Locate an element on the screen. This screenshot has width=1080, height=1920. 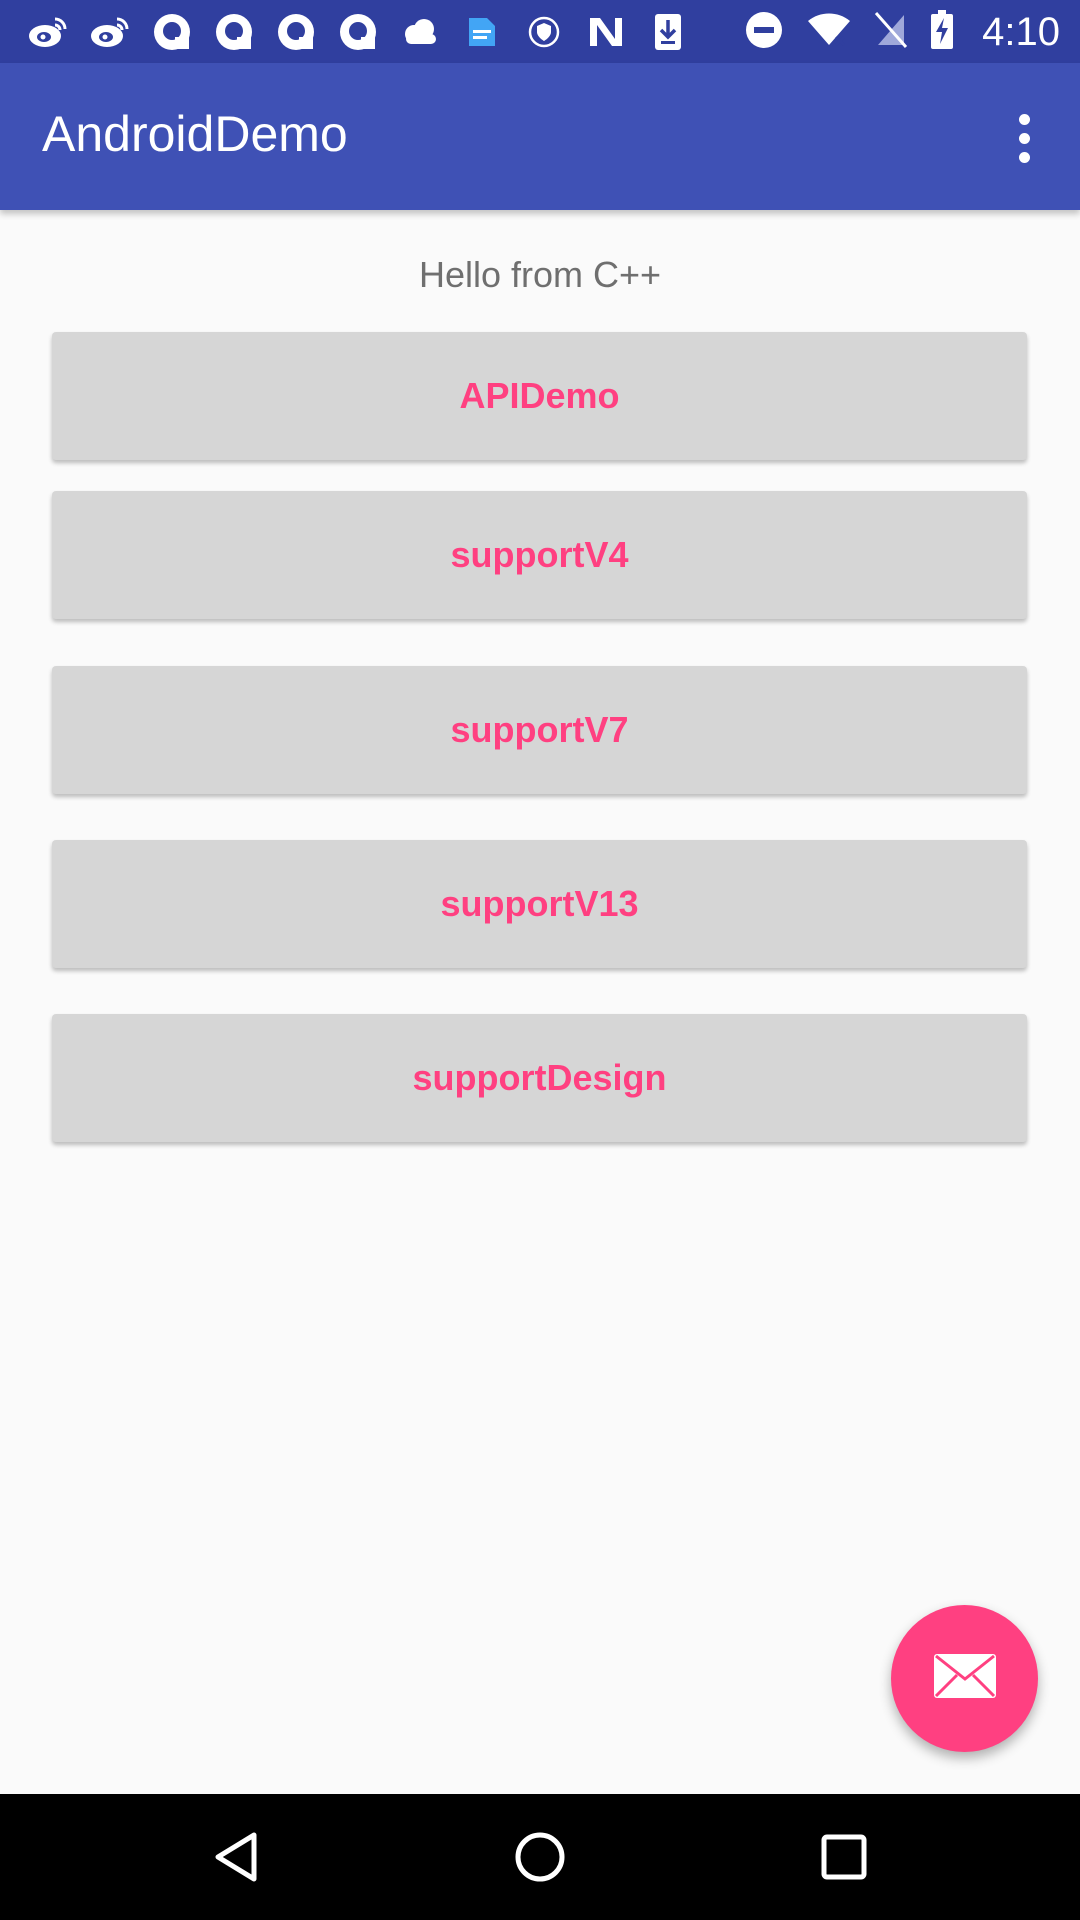
status-time: 4:10 is located at coordinates (1021, 31).